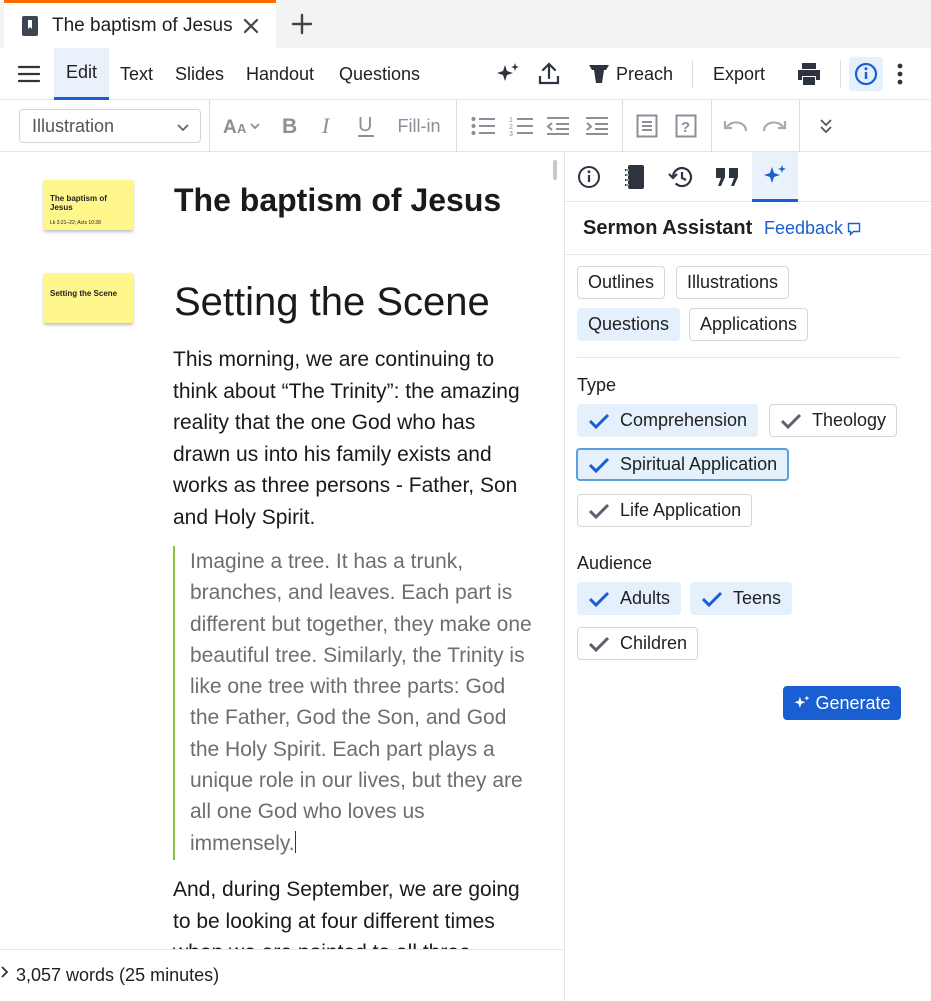 This screenshot has height=1001, width=931. What do you see at coordinates (645, 598) in the screenshot?
I see `chip-label: Adults` at bounding box center [645, 598].